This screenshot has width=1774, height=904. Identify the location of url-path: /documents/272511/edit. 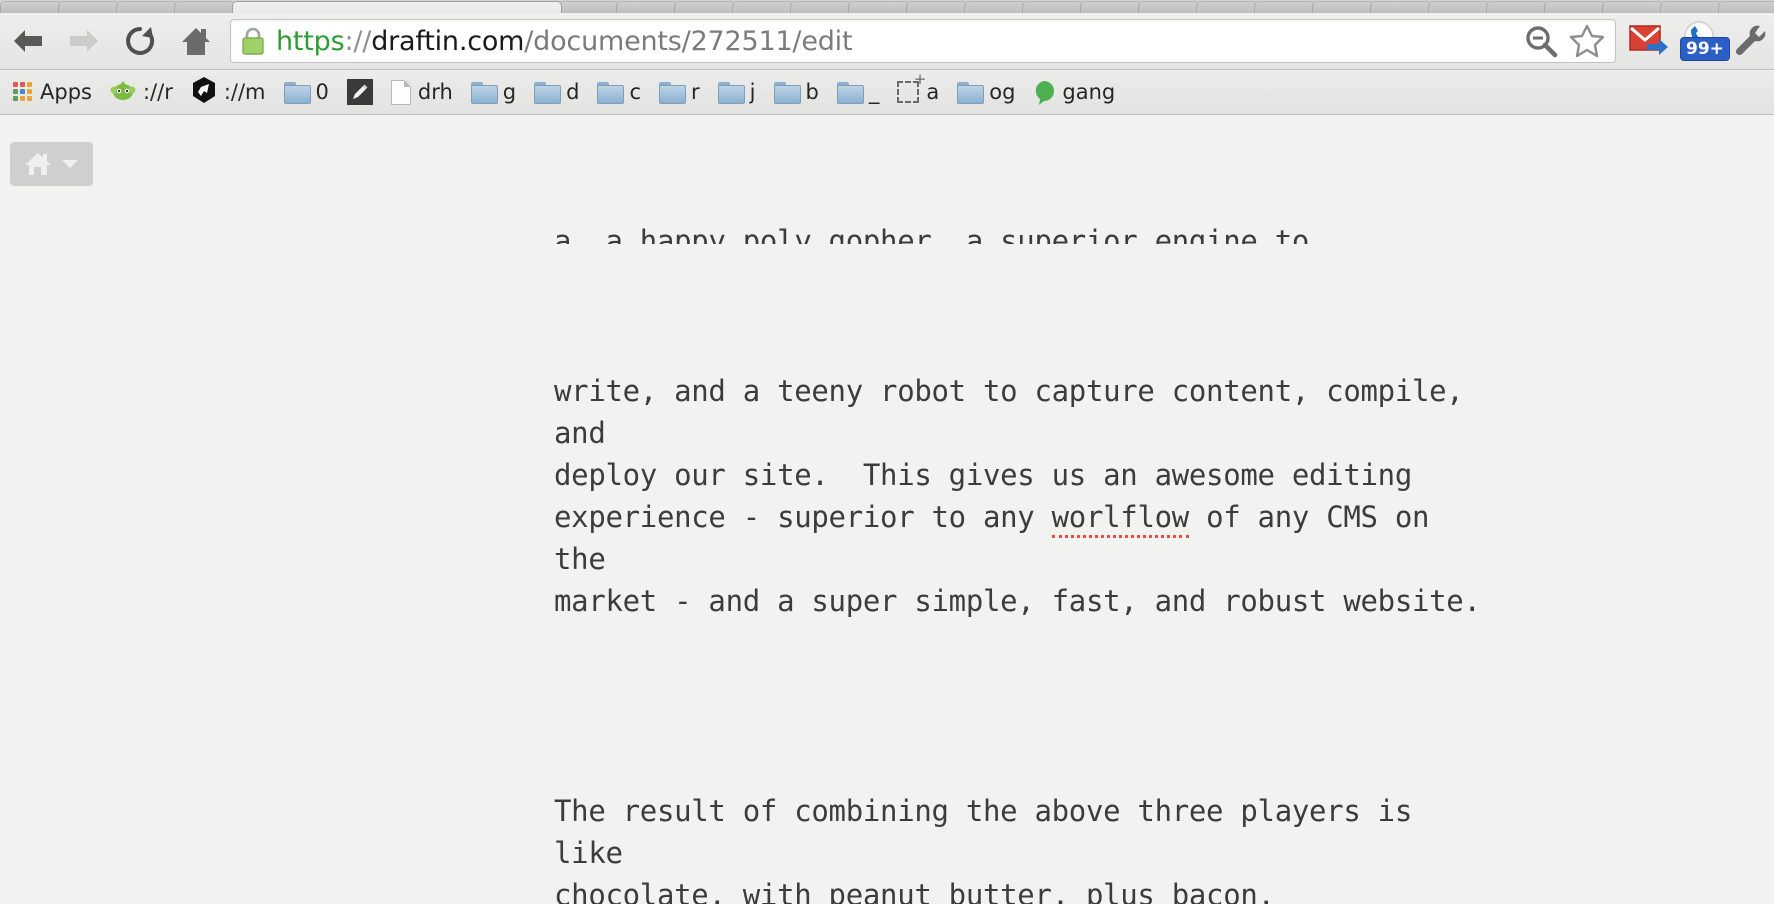
(688, 41).